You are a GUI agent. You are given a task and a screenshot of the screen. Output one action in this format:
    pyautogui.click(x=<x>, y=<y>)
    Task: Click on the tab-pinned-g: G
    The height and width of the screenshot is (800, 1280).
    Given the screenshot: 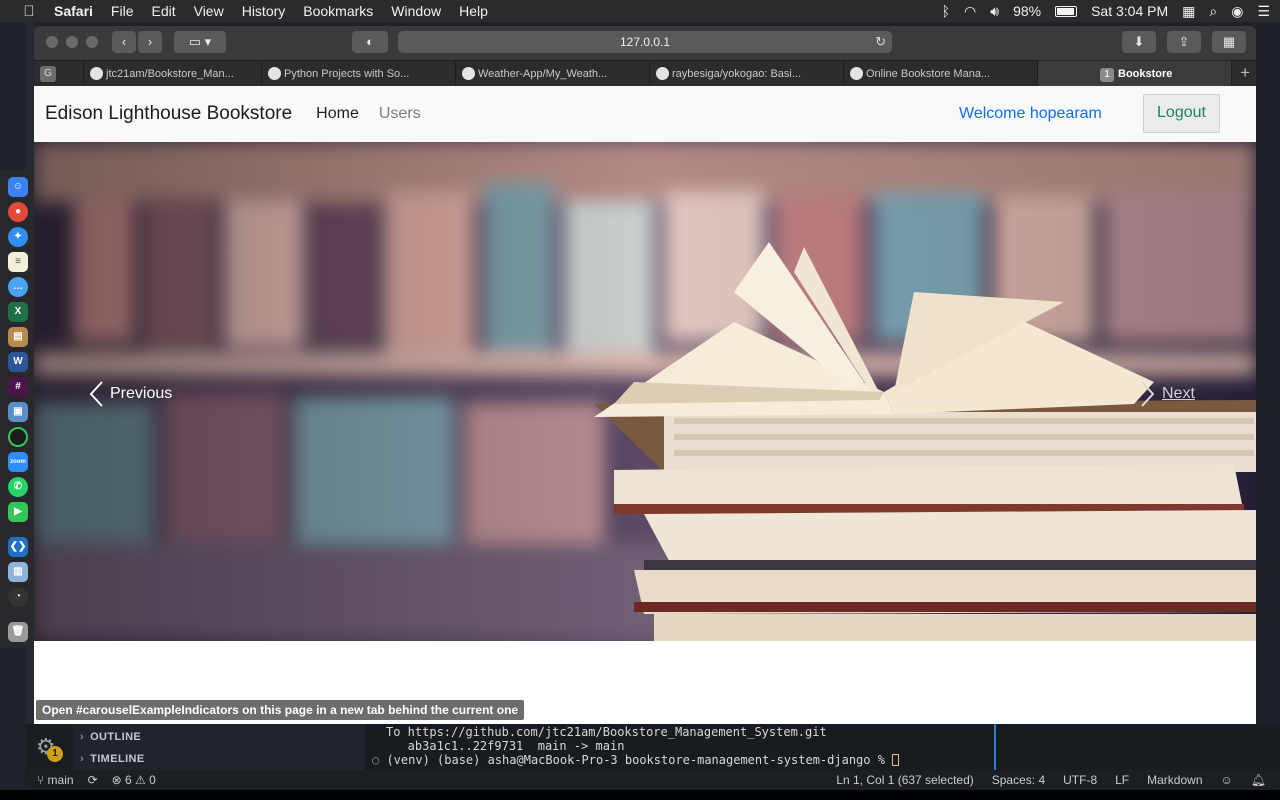 What is the action you would take?
    pyautogui.click(x=59, y=74)
    